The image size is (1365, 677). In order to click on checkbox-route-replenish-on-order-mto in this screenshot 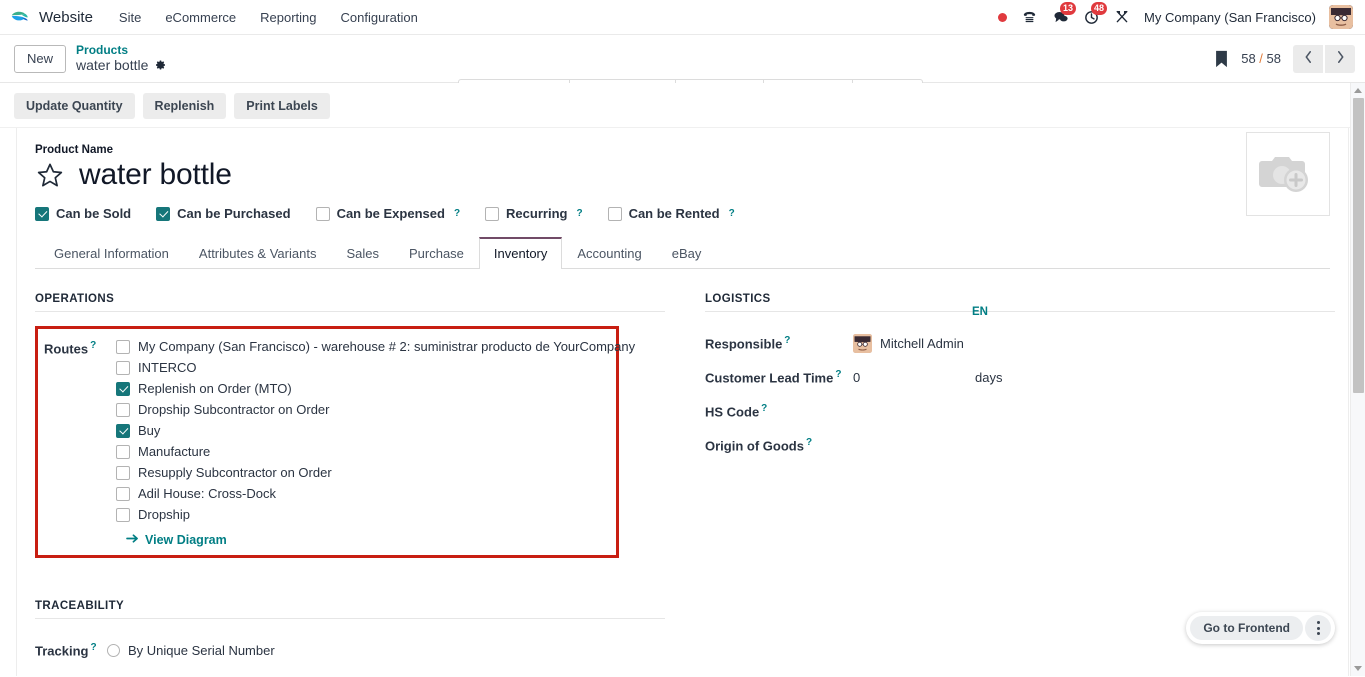, I will do `click(123, 388)`.